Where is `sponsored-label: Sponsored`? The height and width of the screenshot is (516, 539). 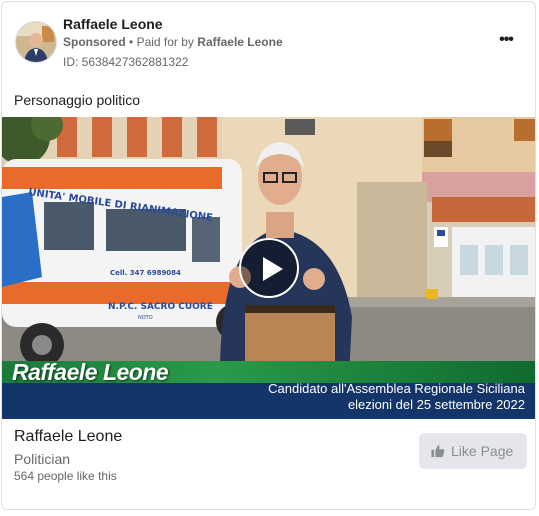
sponsored-label: Sponsored is located at coordinates (94, 42).